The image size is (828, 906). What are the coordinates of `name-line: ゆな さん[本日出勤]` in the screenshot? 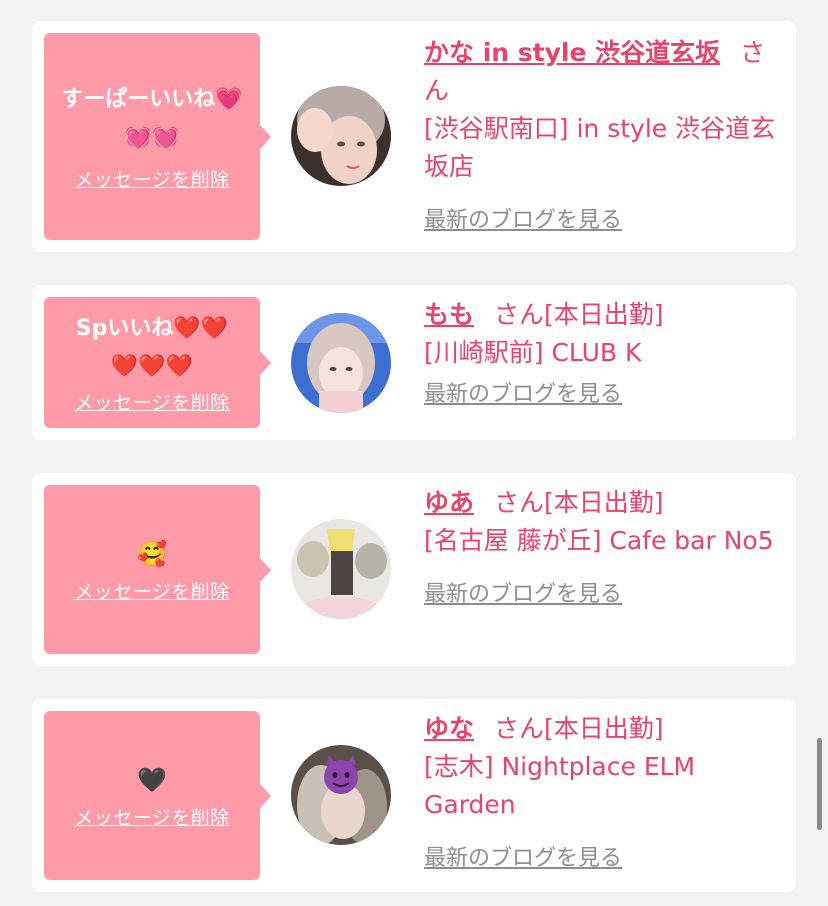 It's located at (600, 729).